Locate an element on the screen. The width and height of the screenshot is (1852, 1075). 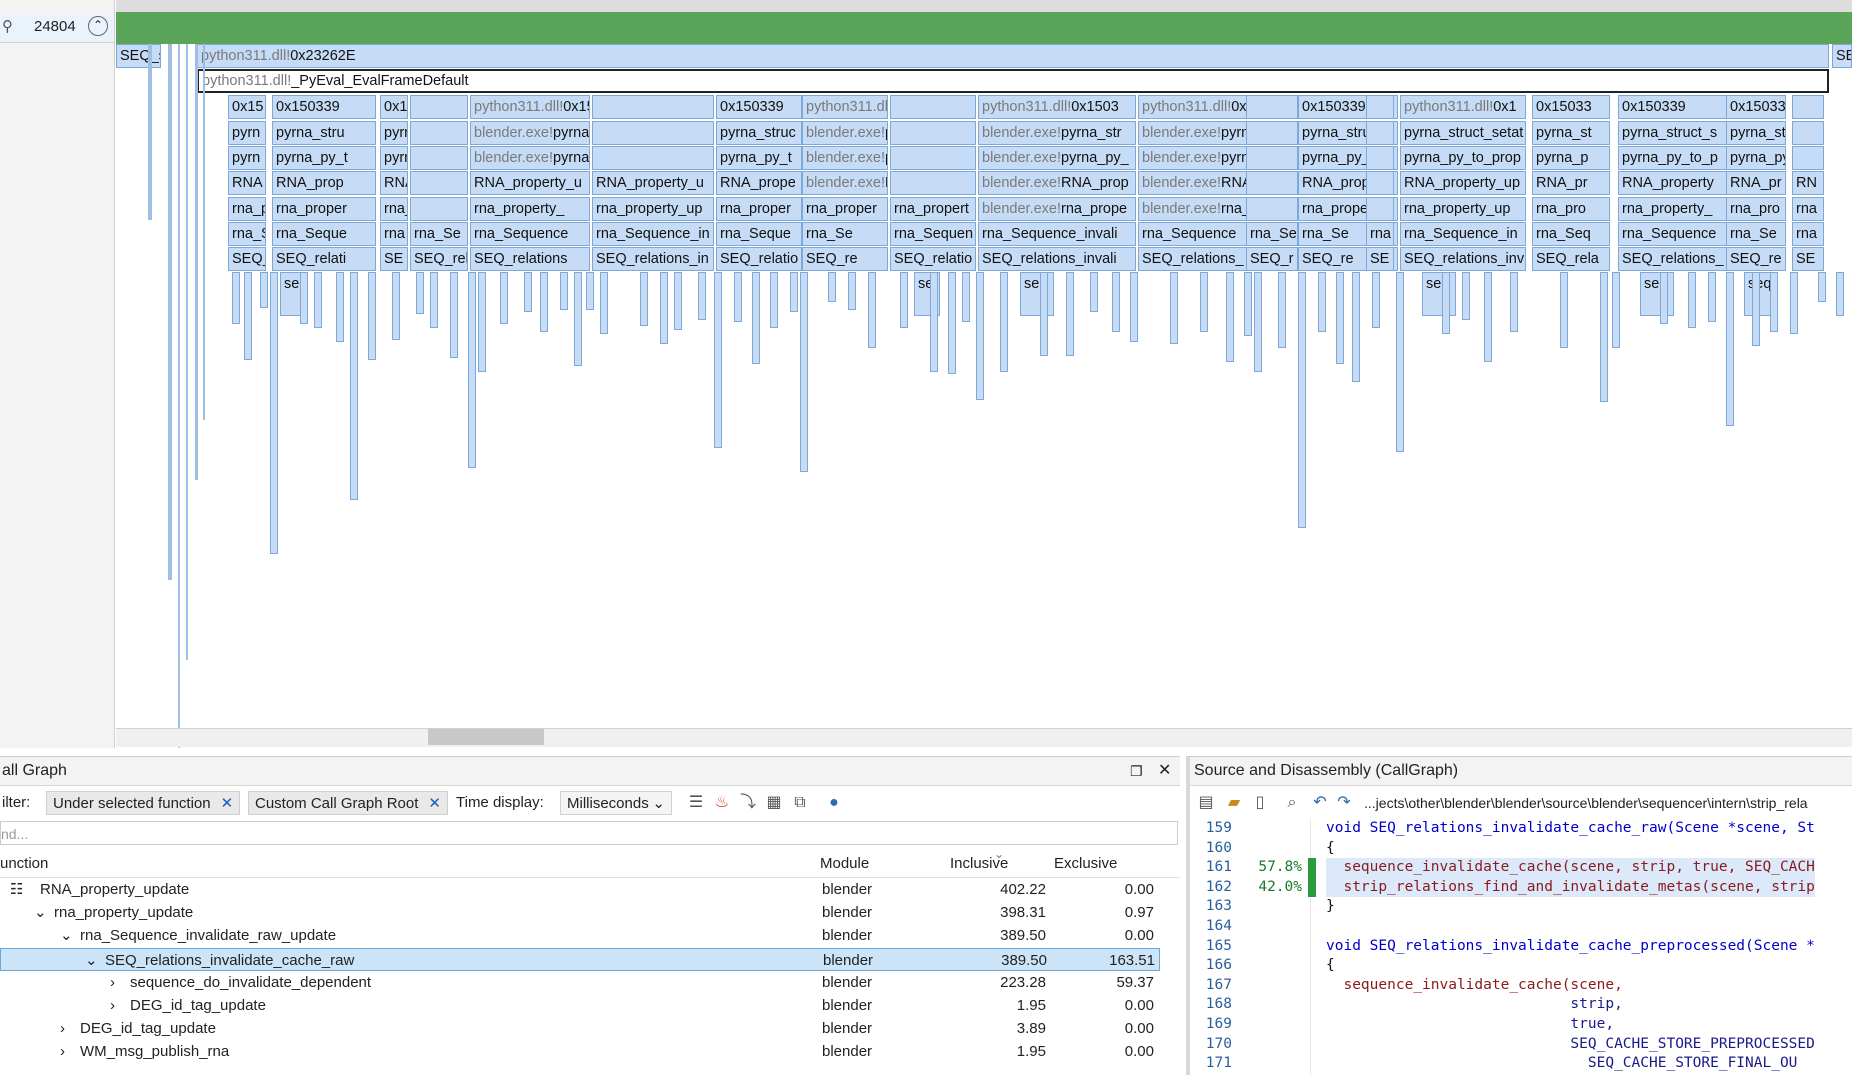
stack-frame: blender.exe!pyrna_struct is located at coordinates (845, 133).